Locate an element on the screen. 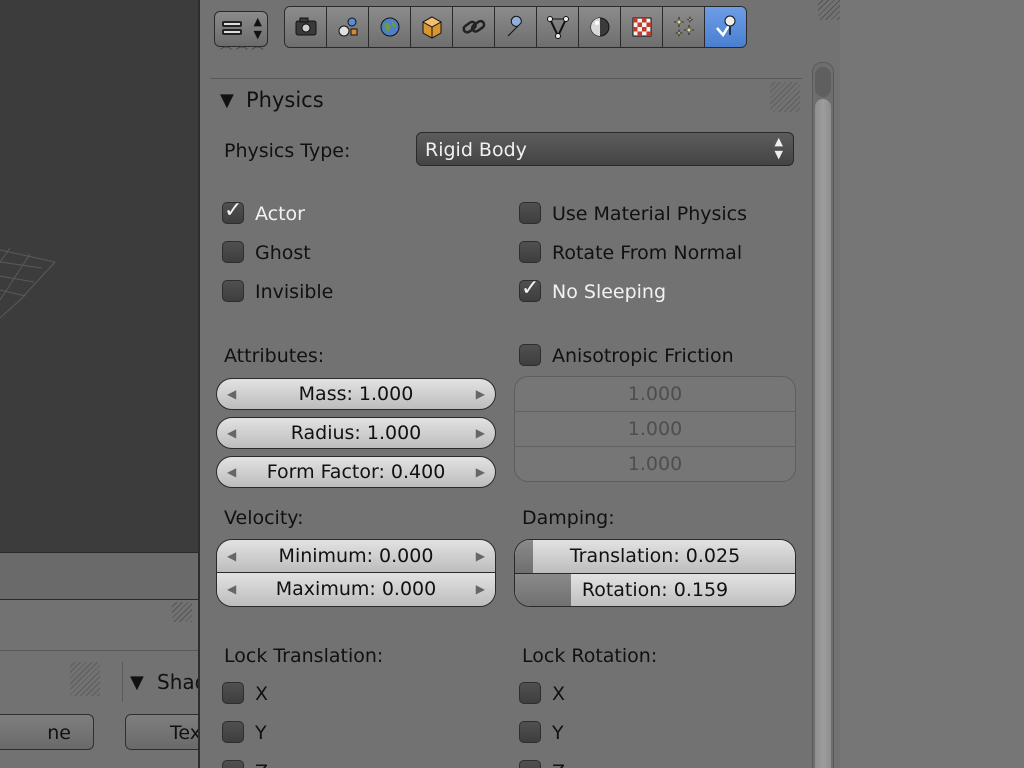 This screenshot has width=1024, height=768. physics-type-label: Physics Type: is located at coordinates (287, 151).